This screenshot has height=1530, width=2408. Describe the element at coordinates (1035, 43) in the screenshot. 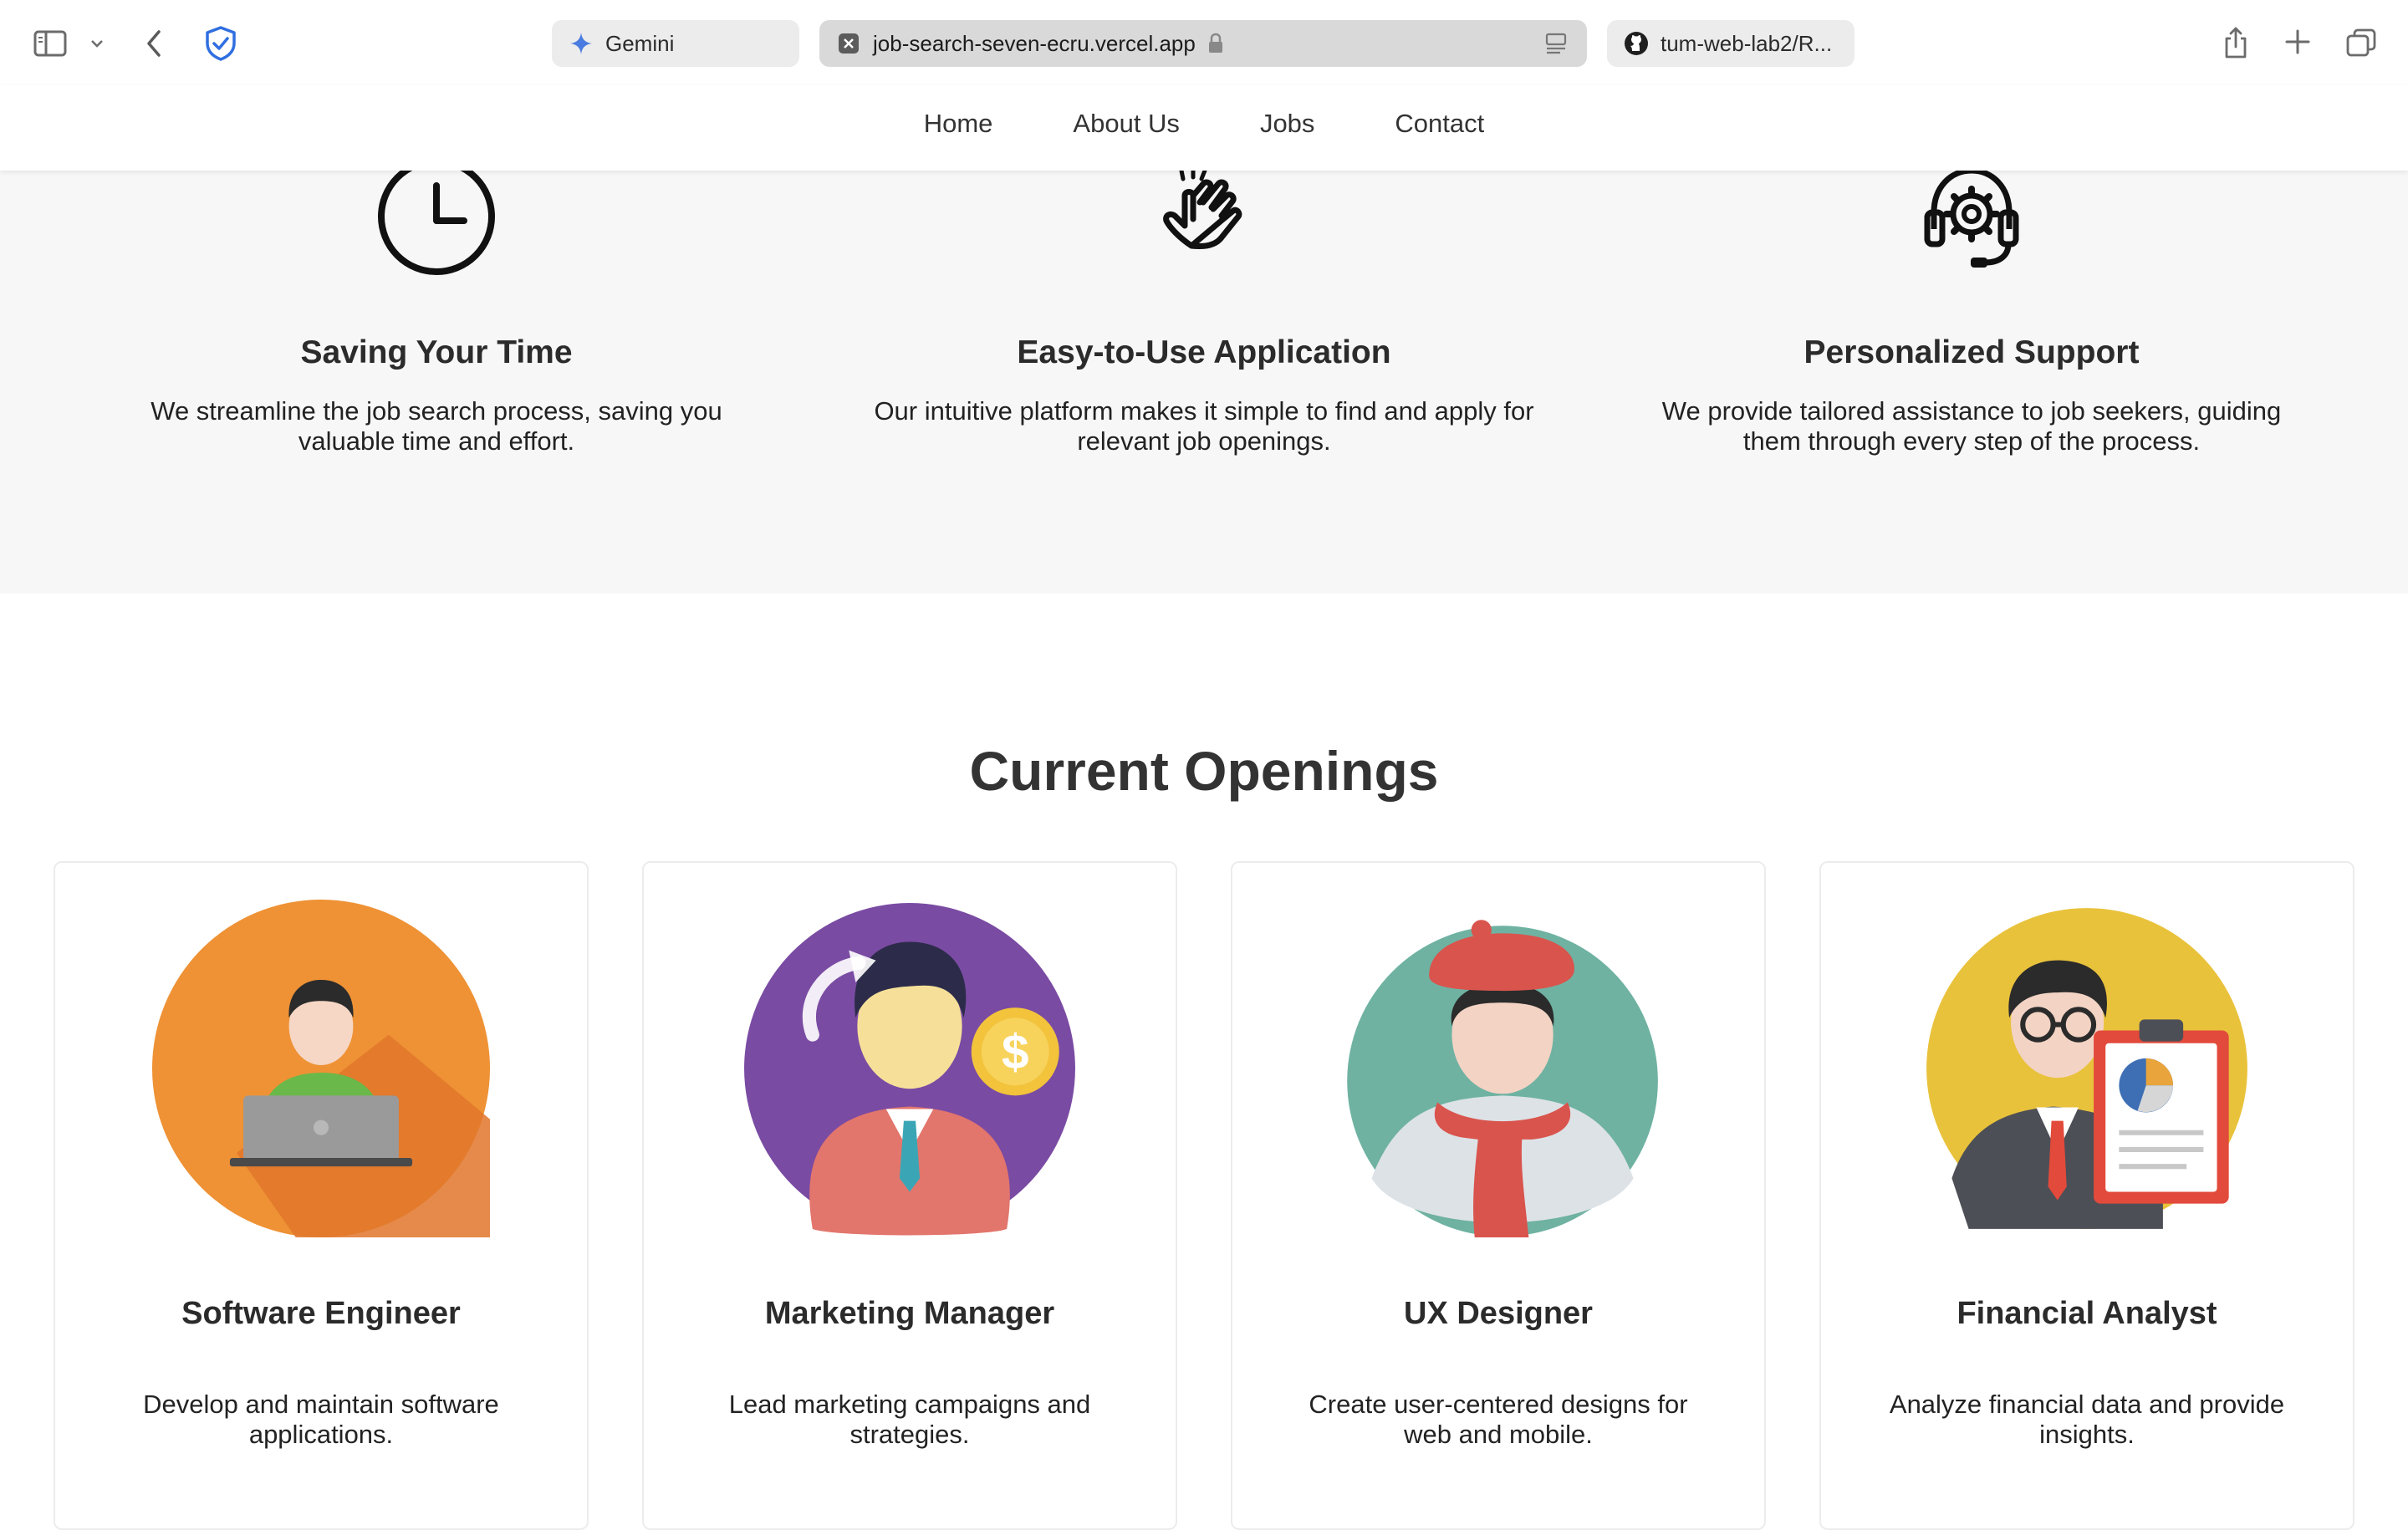

I see `address-text: job-search-seven-ecru.vercel.app` at that location.